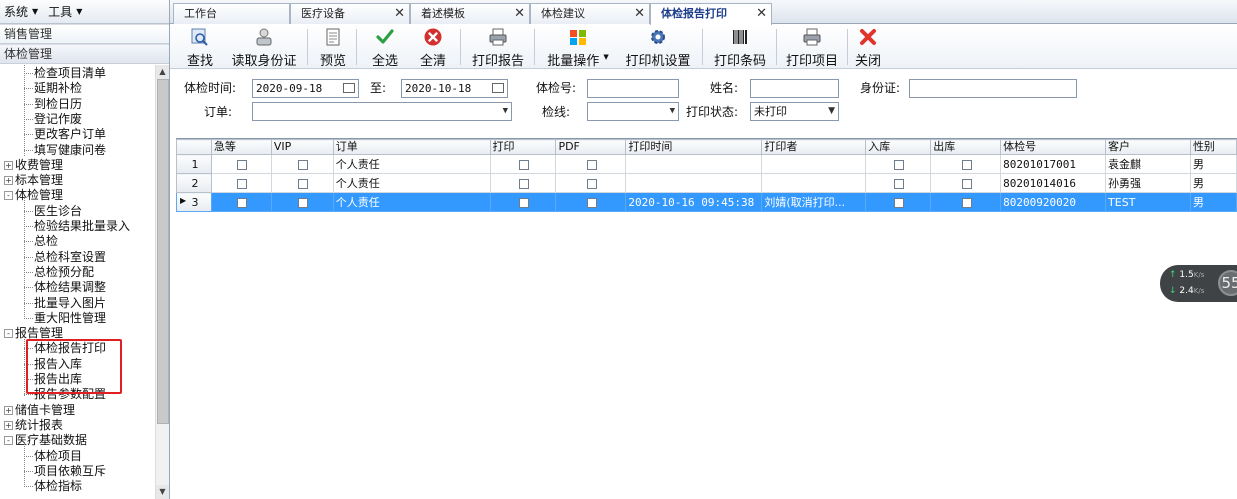  Describe the element at coordinates (814, 147) in the screenshot. I see `column-header: 打印者` at that location.